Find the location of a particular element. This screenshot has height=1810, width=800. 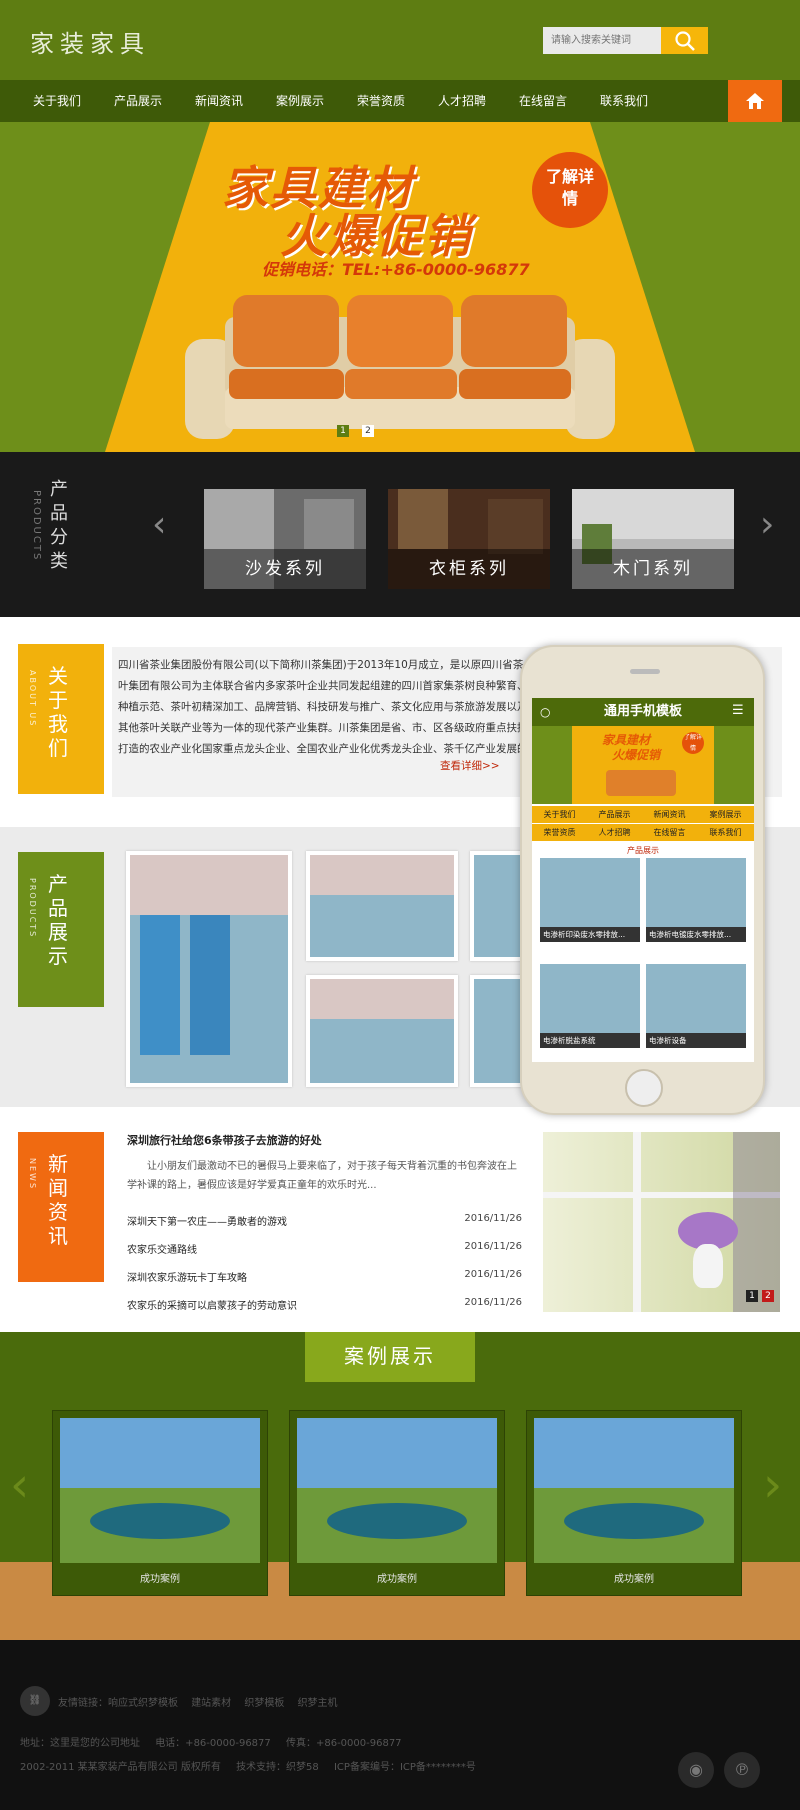

banner-dot-2: 2 is located at coordinates (368, 431).